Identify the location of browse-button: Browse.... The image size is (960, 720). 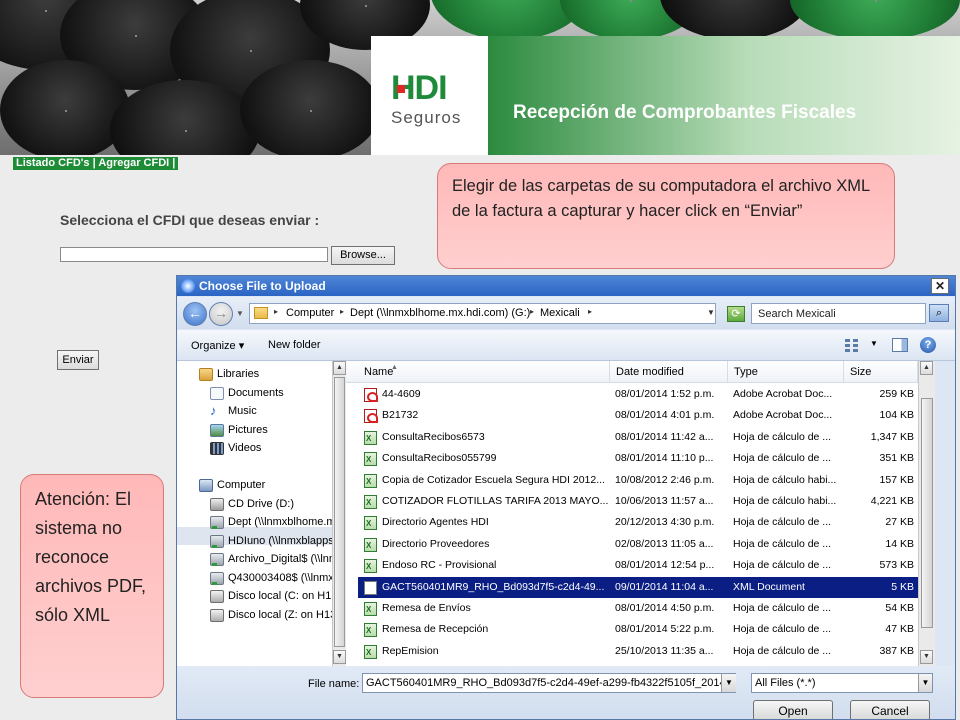
(363, 255).